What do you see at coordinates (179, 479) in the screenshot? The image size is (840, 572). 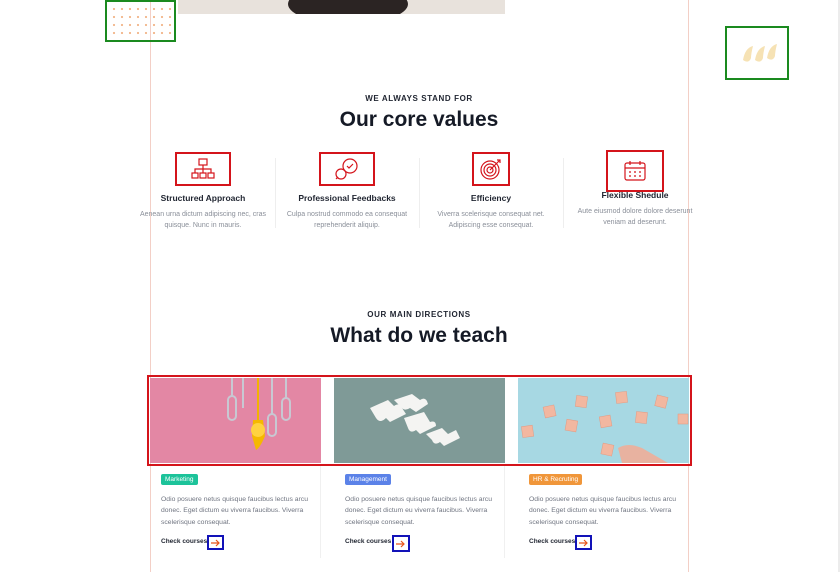 I see `category-tag: Marketing` at bounding box center [179, 479].